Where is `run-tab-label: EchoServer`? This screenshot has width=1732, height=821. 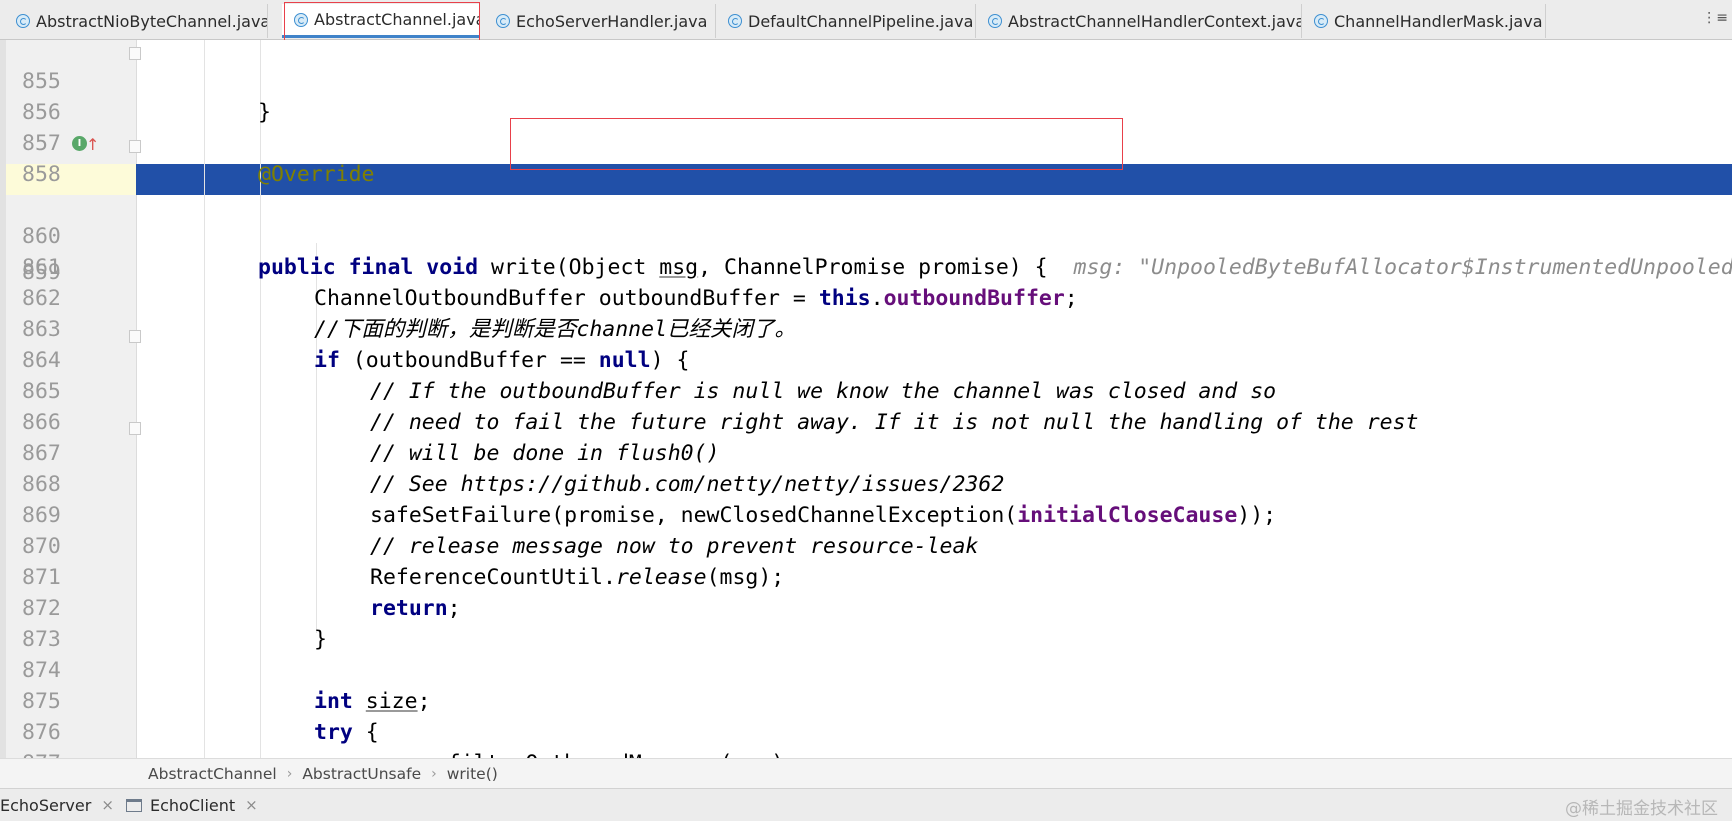
run-tab-label: EchoServer is located at coordinates (46, 805).